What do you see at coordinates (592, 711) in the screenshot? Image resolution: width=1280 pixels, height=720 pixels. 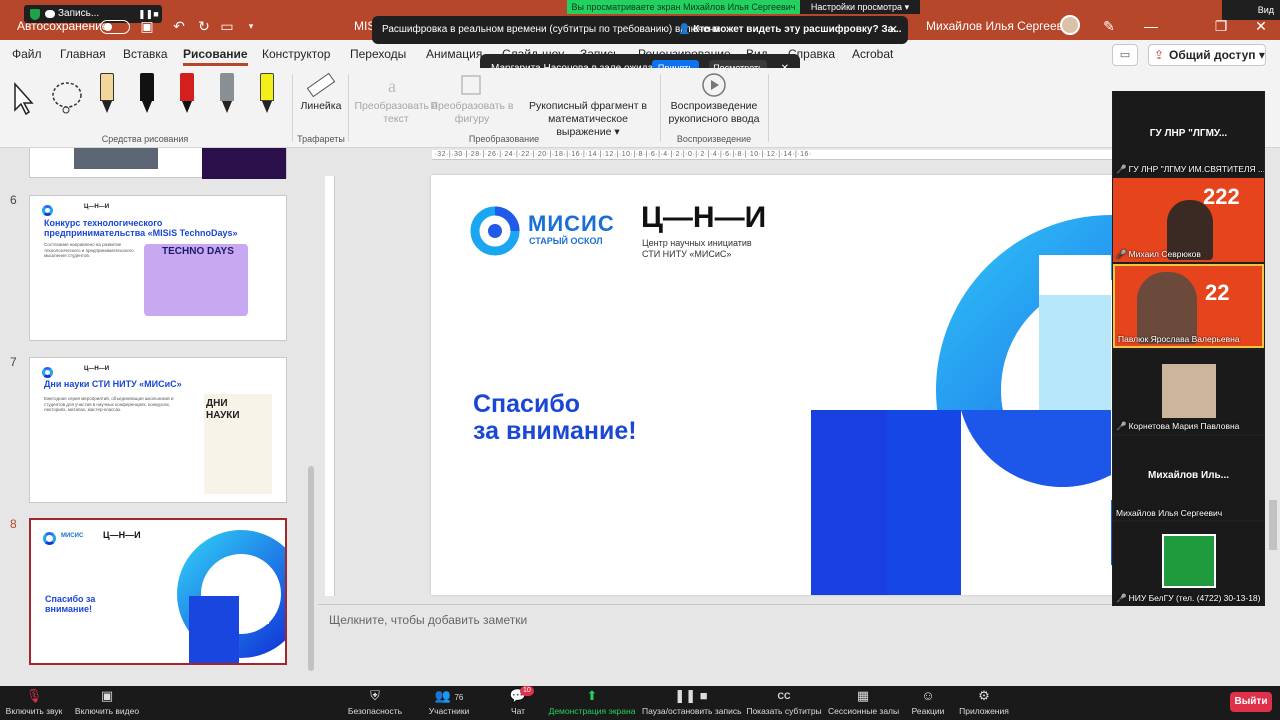 I see `share-screen-label: Демонстрация экрана` at bounding box center [592, 711].